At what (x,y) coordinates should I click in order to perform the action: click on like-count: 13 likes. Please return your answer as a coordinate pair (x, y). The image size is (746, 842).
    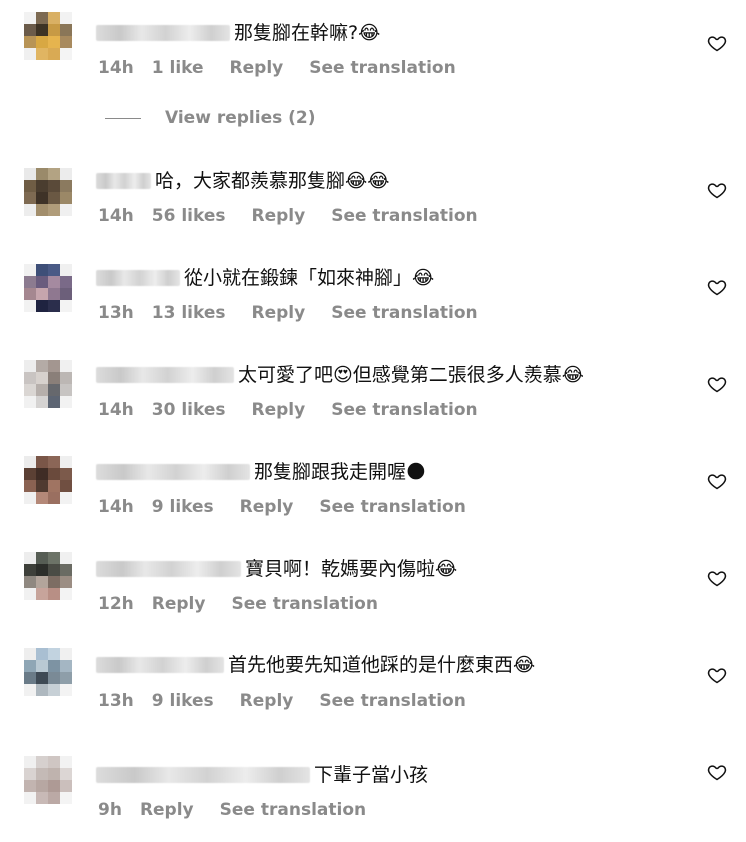
    Looking at the image, I should click on (189, 313).